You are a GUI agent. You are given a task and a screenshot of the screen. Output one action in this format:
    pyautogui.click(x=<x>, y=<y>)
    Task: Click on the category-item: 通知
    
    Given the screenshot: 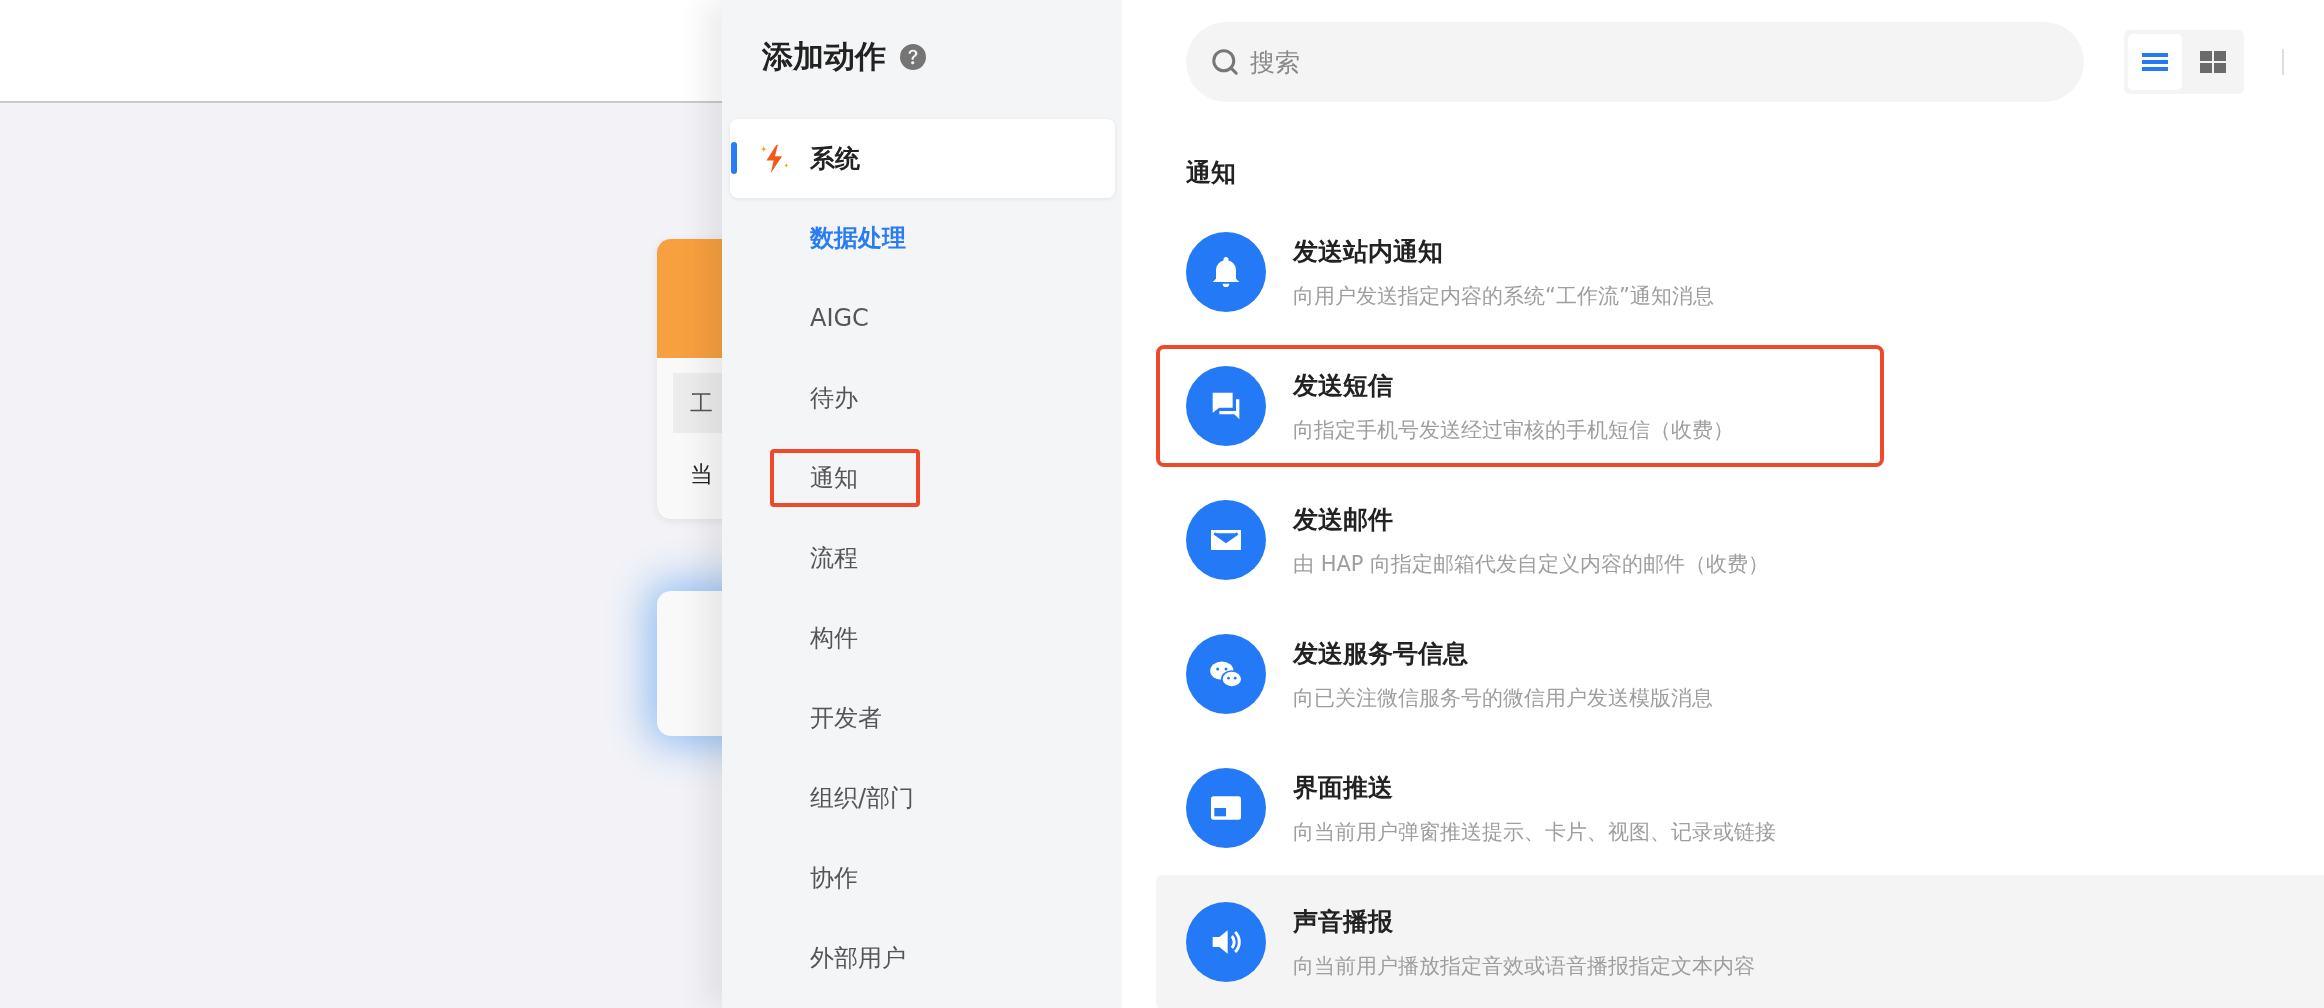 What is the action you would take?
    pyautogui.click(x=845, y=478)
    